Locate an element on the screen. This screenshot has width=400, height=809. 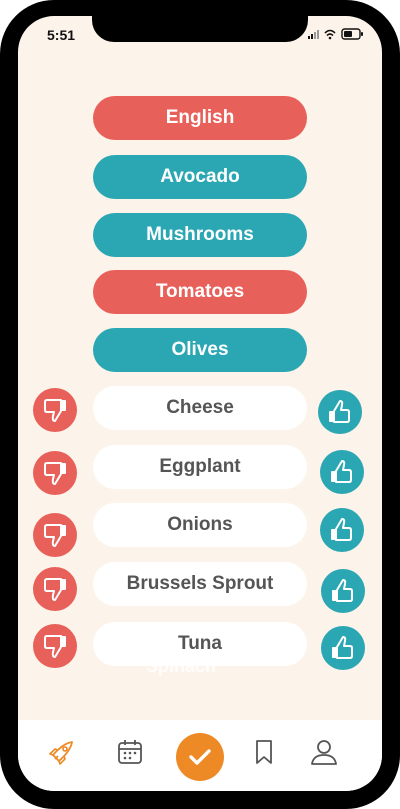
vote-item-eggplant: Eggplant is located at coordinates (200, 467).